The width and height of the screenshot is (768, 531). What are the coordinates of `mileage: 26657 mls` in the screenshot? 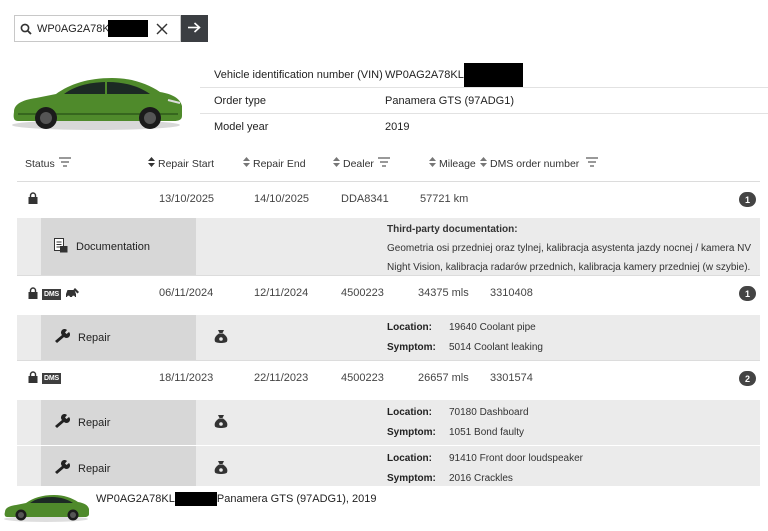 It's located at (443, 378).